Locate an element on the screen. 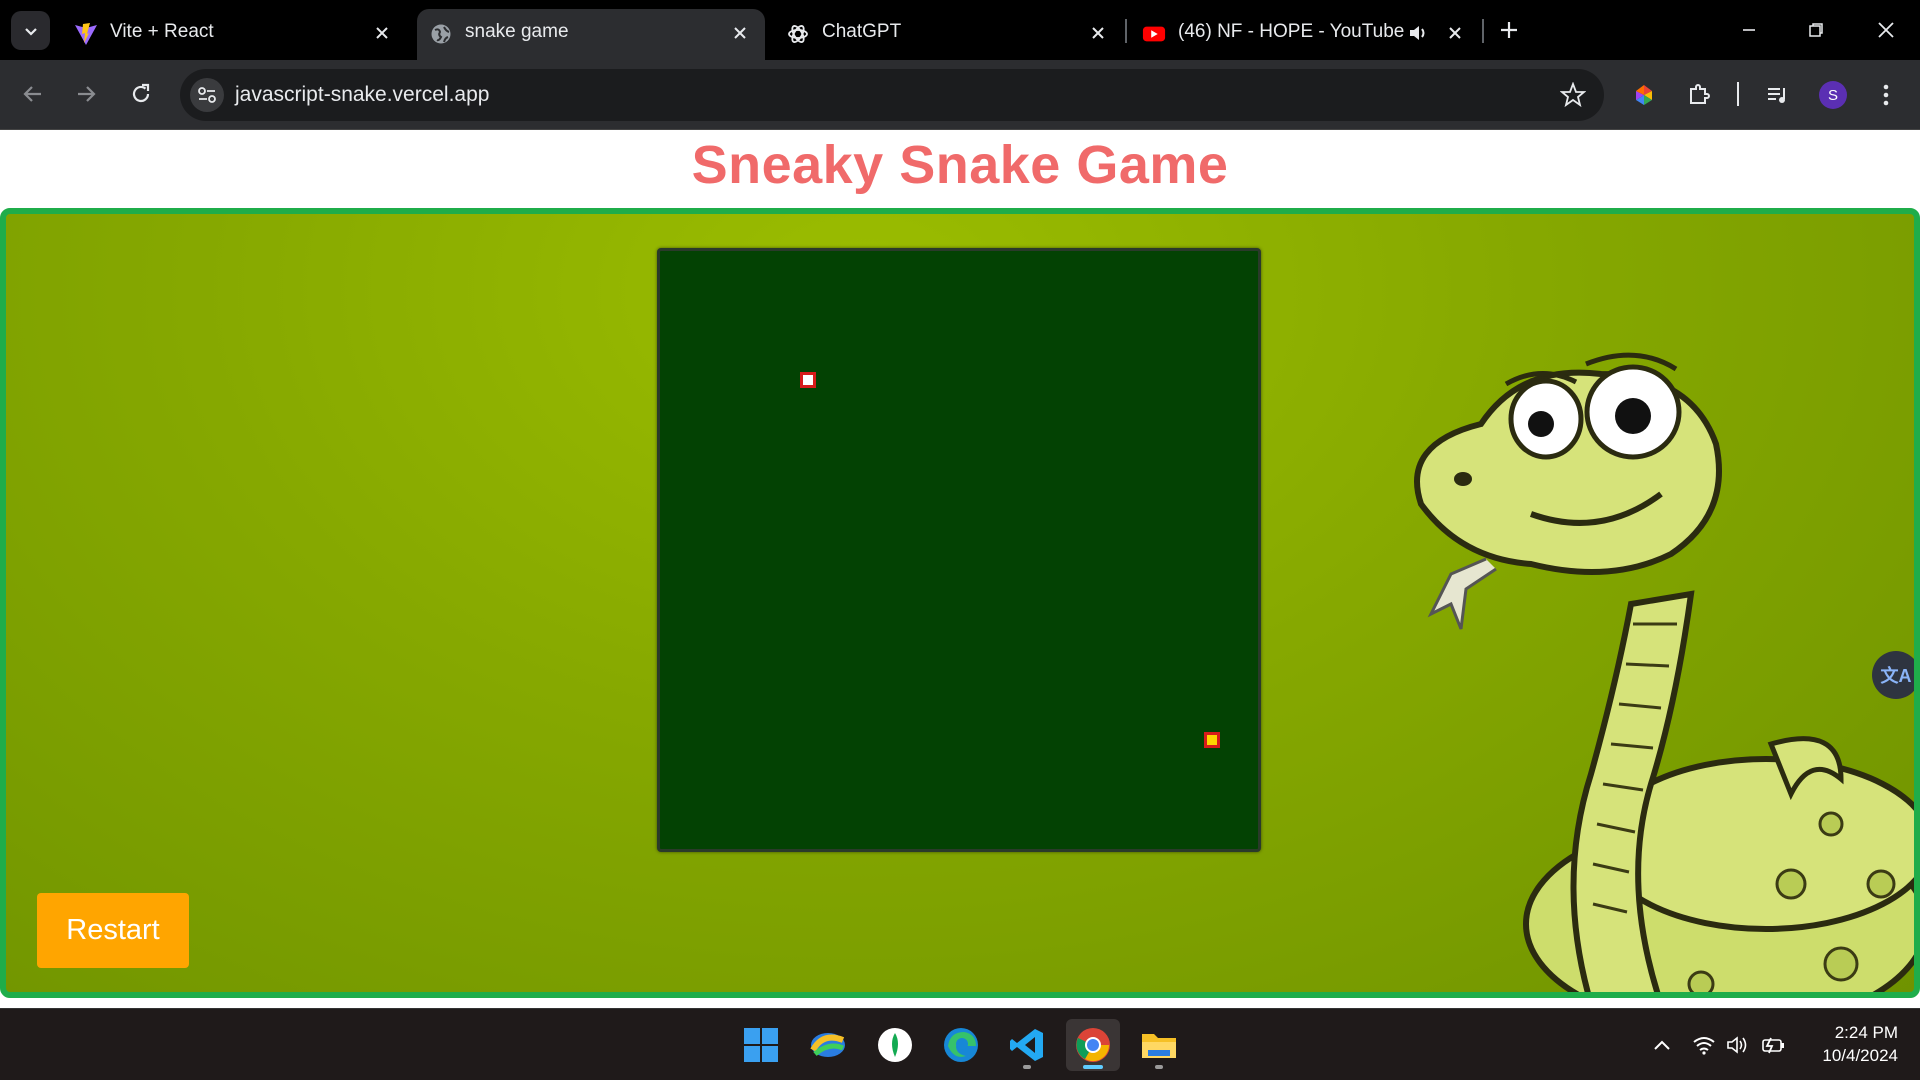  tab-chatgpt: ChatGPT is located at coordinates (945, 34).